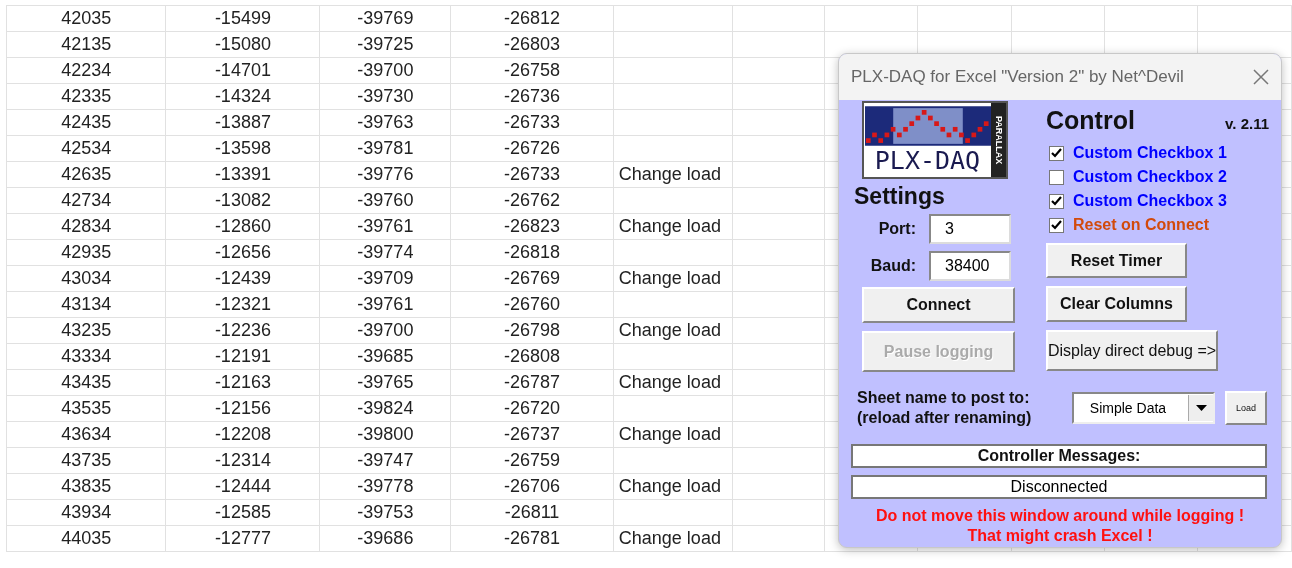 This screenshot has width=1292, height=568. I want to click on load-button: Load, so click(1246, 408).